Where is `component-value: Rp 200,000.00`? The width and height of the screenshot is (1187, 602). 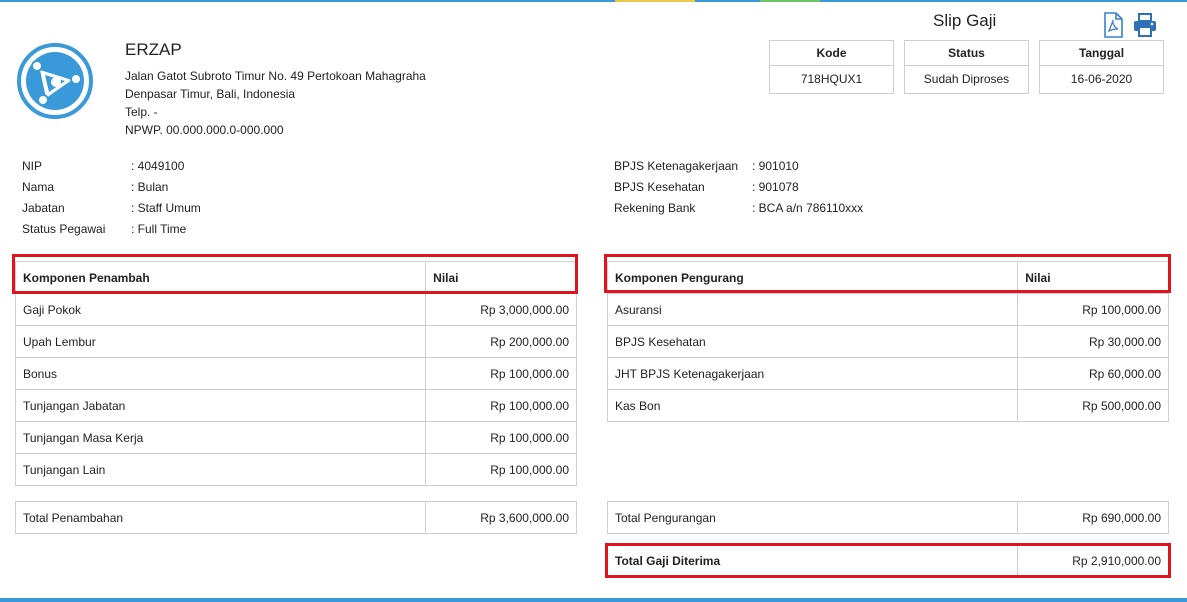
component-value: Rp 200,000.00 is located at coordinates (501, 341).